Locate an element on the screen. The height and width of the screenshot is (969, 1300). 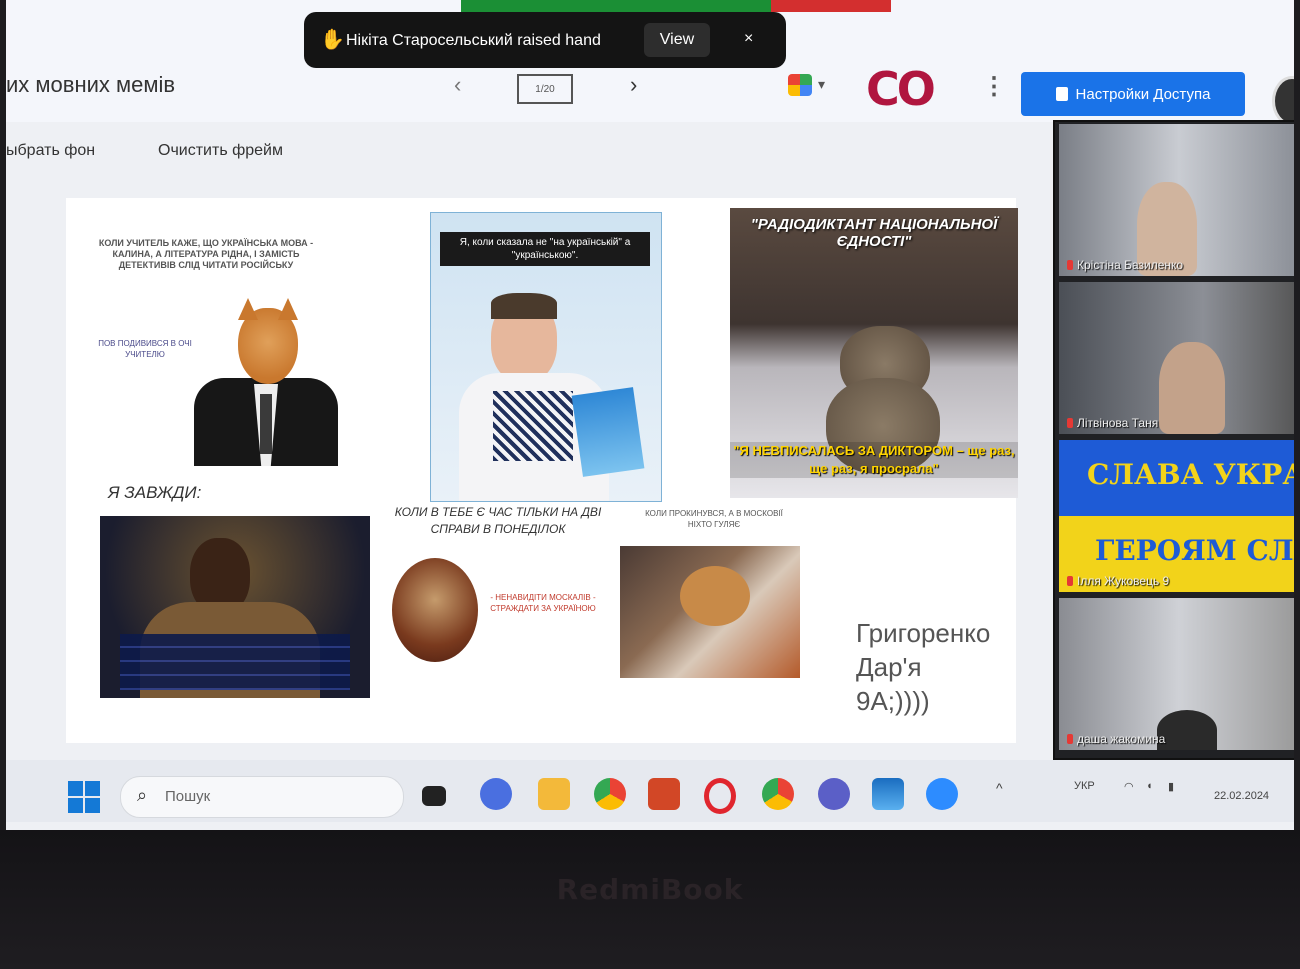
author-surname: Григоренко is located at coordinates (923, 633).